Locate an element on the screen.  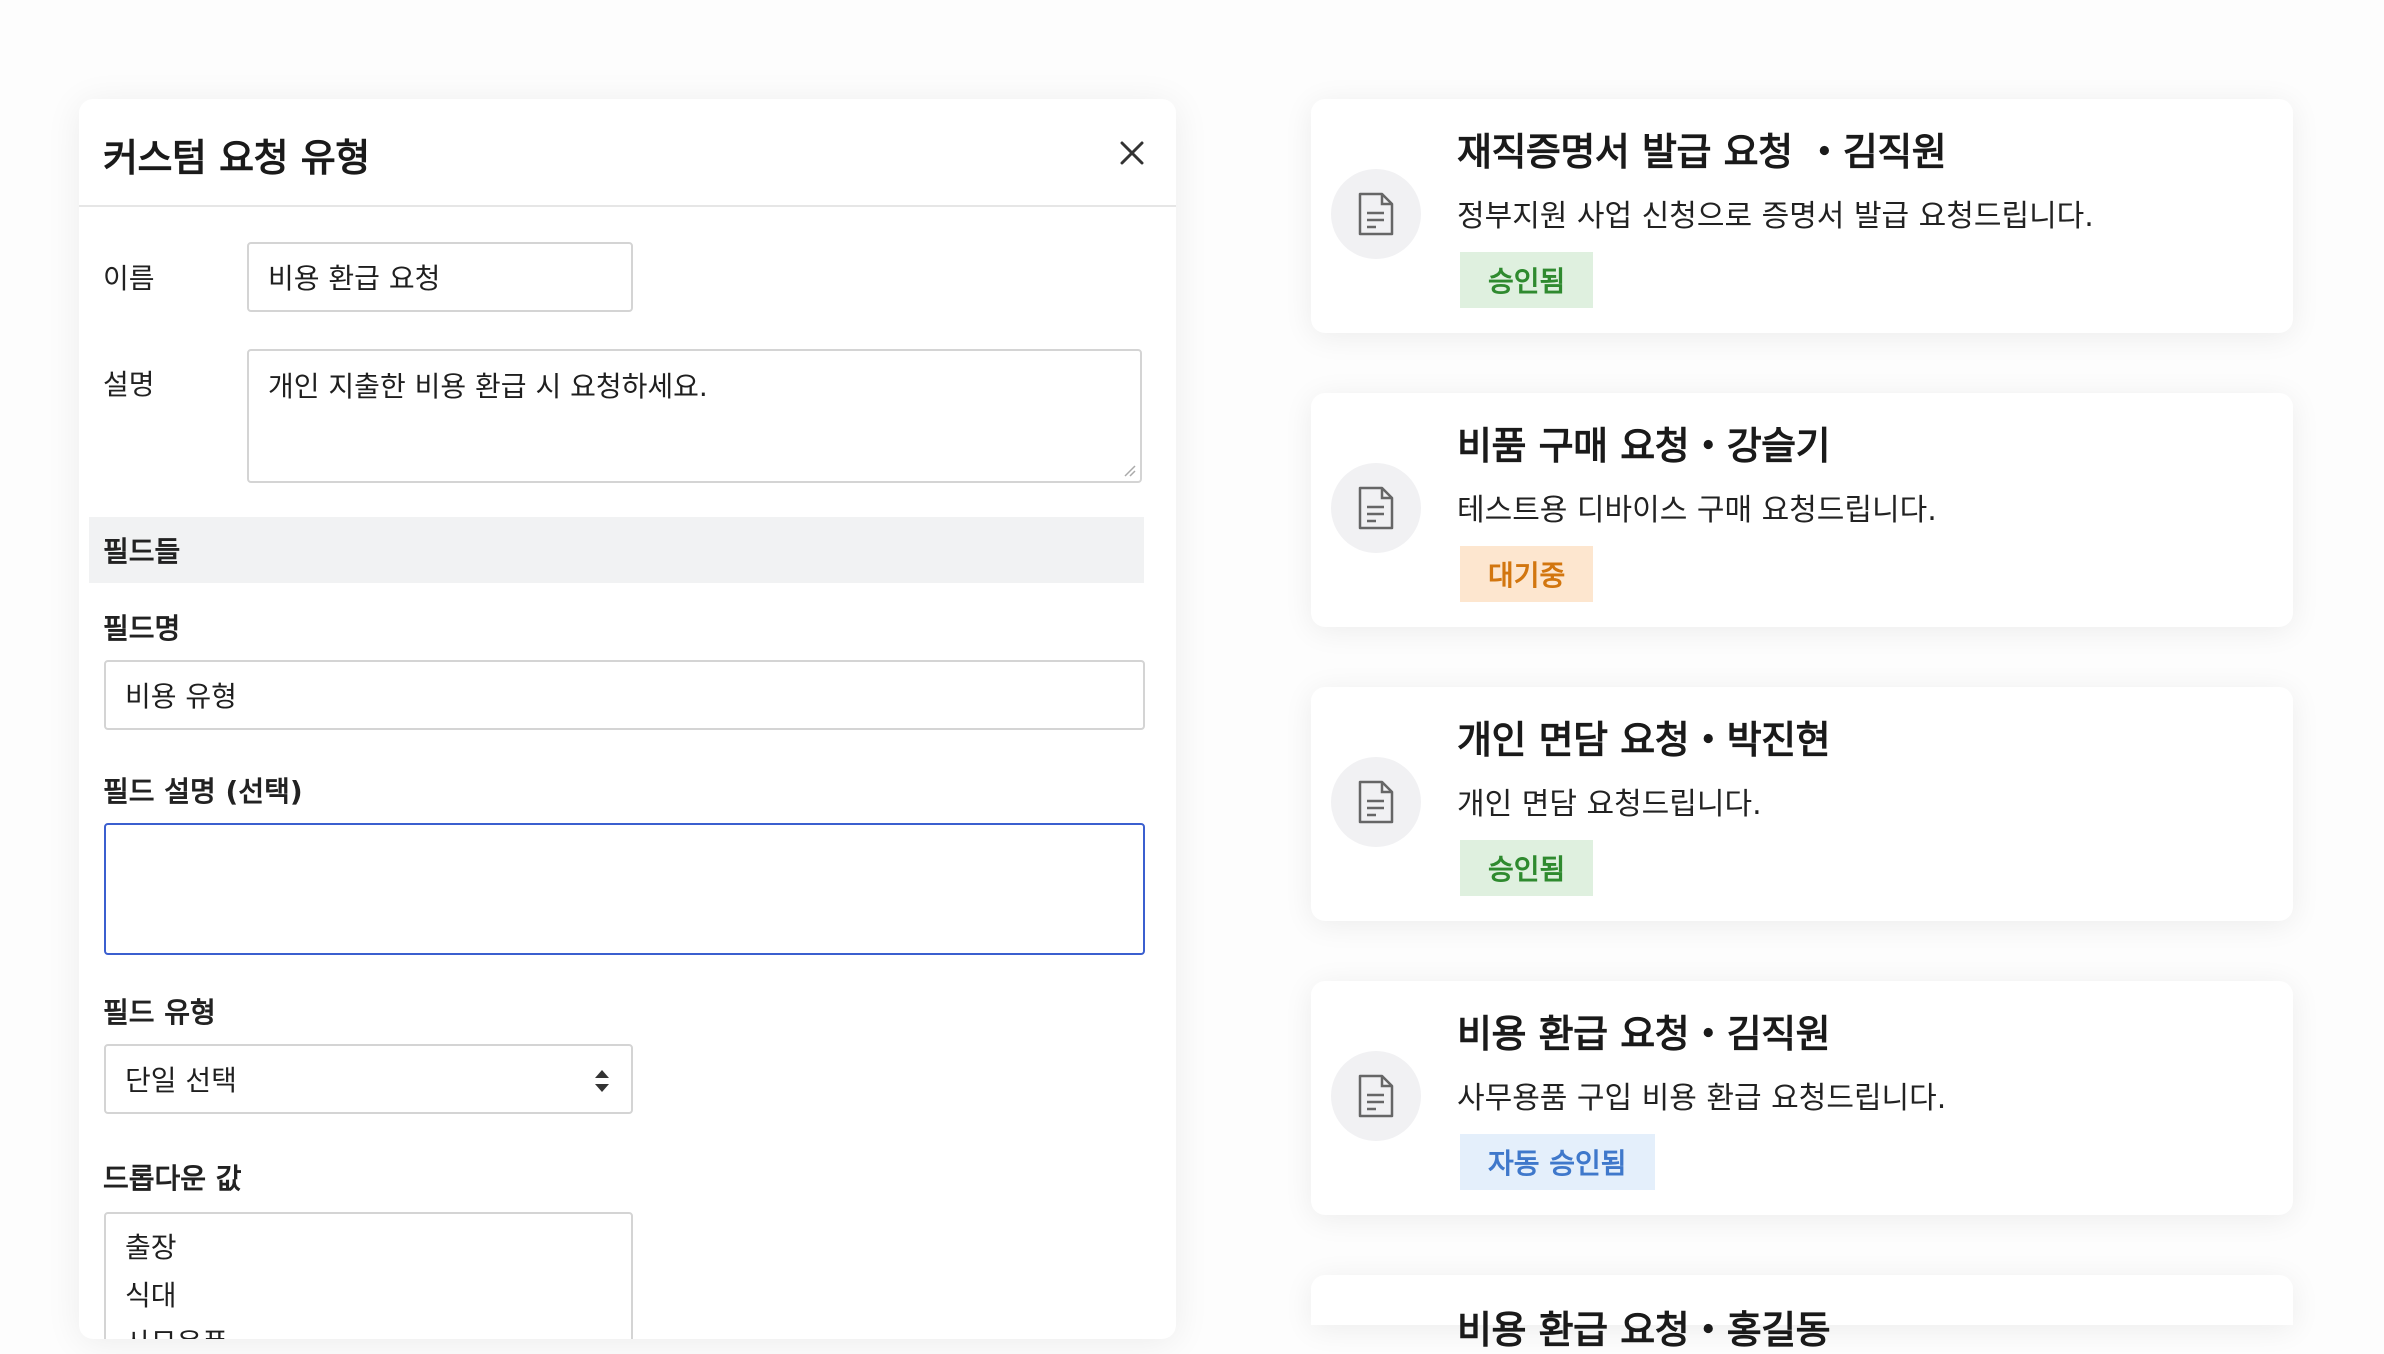
request-card: 비용 환급 요청・홍길동 is located at coordinates (1802, 1313).